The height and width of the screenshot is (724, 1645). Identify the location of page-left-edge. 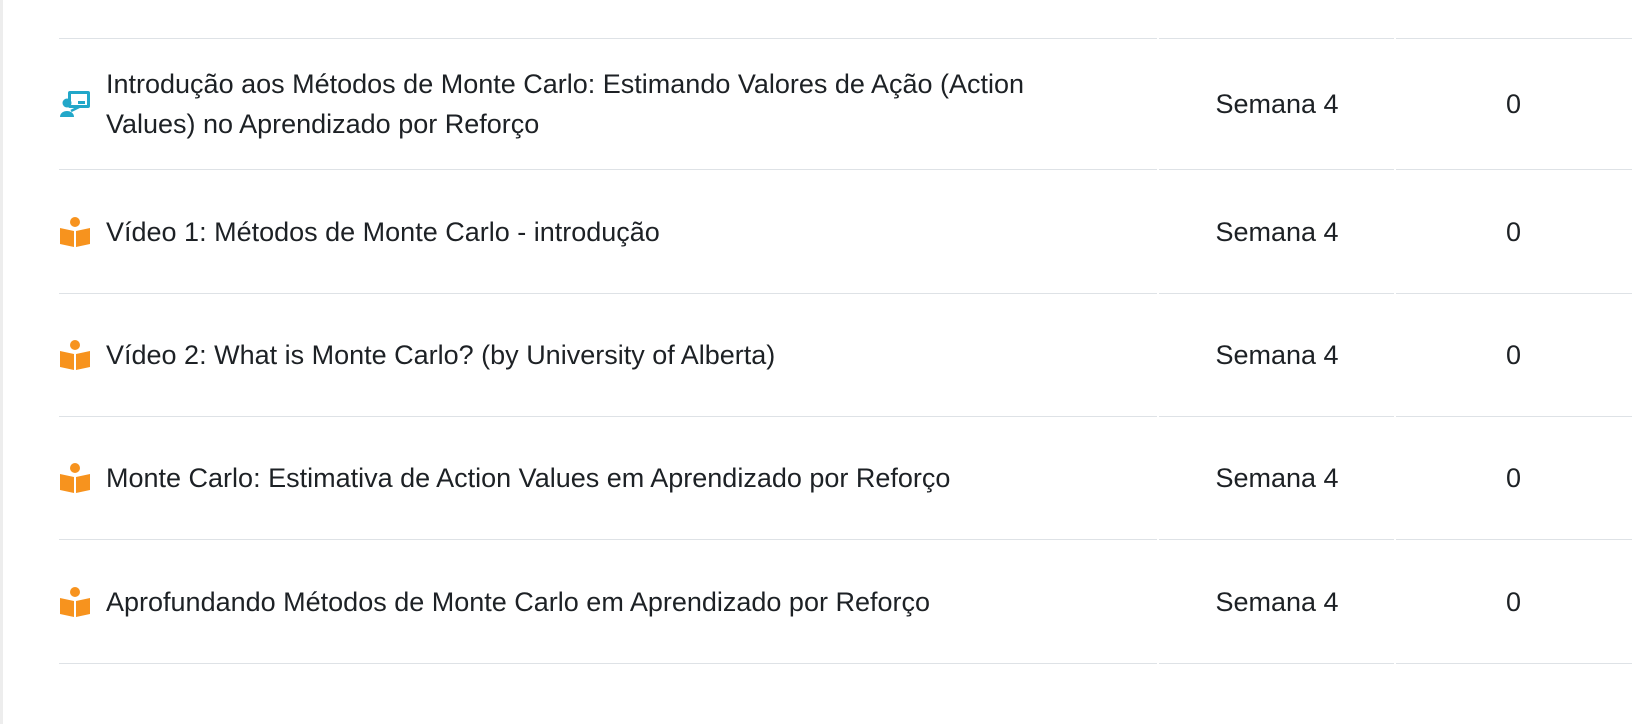
(1, 362).